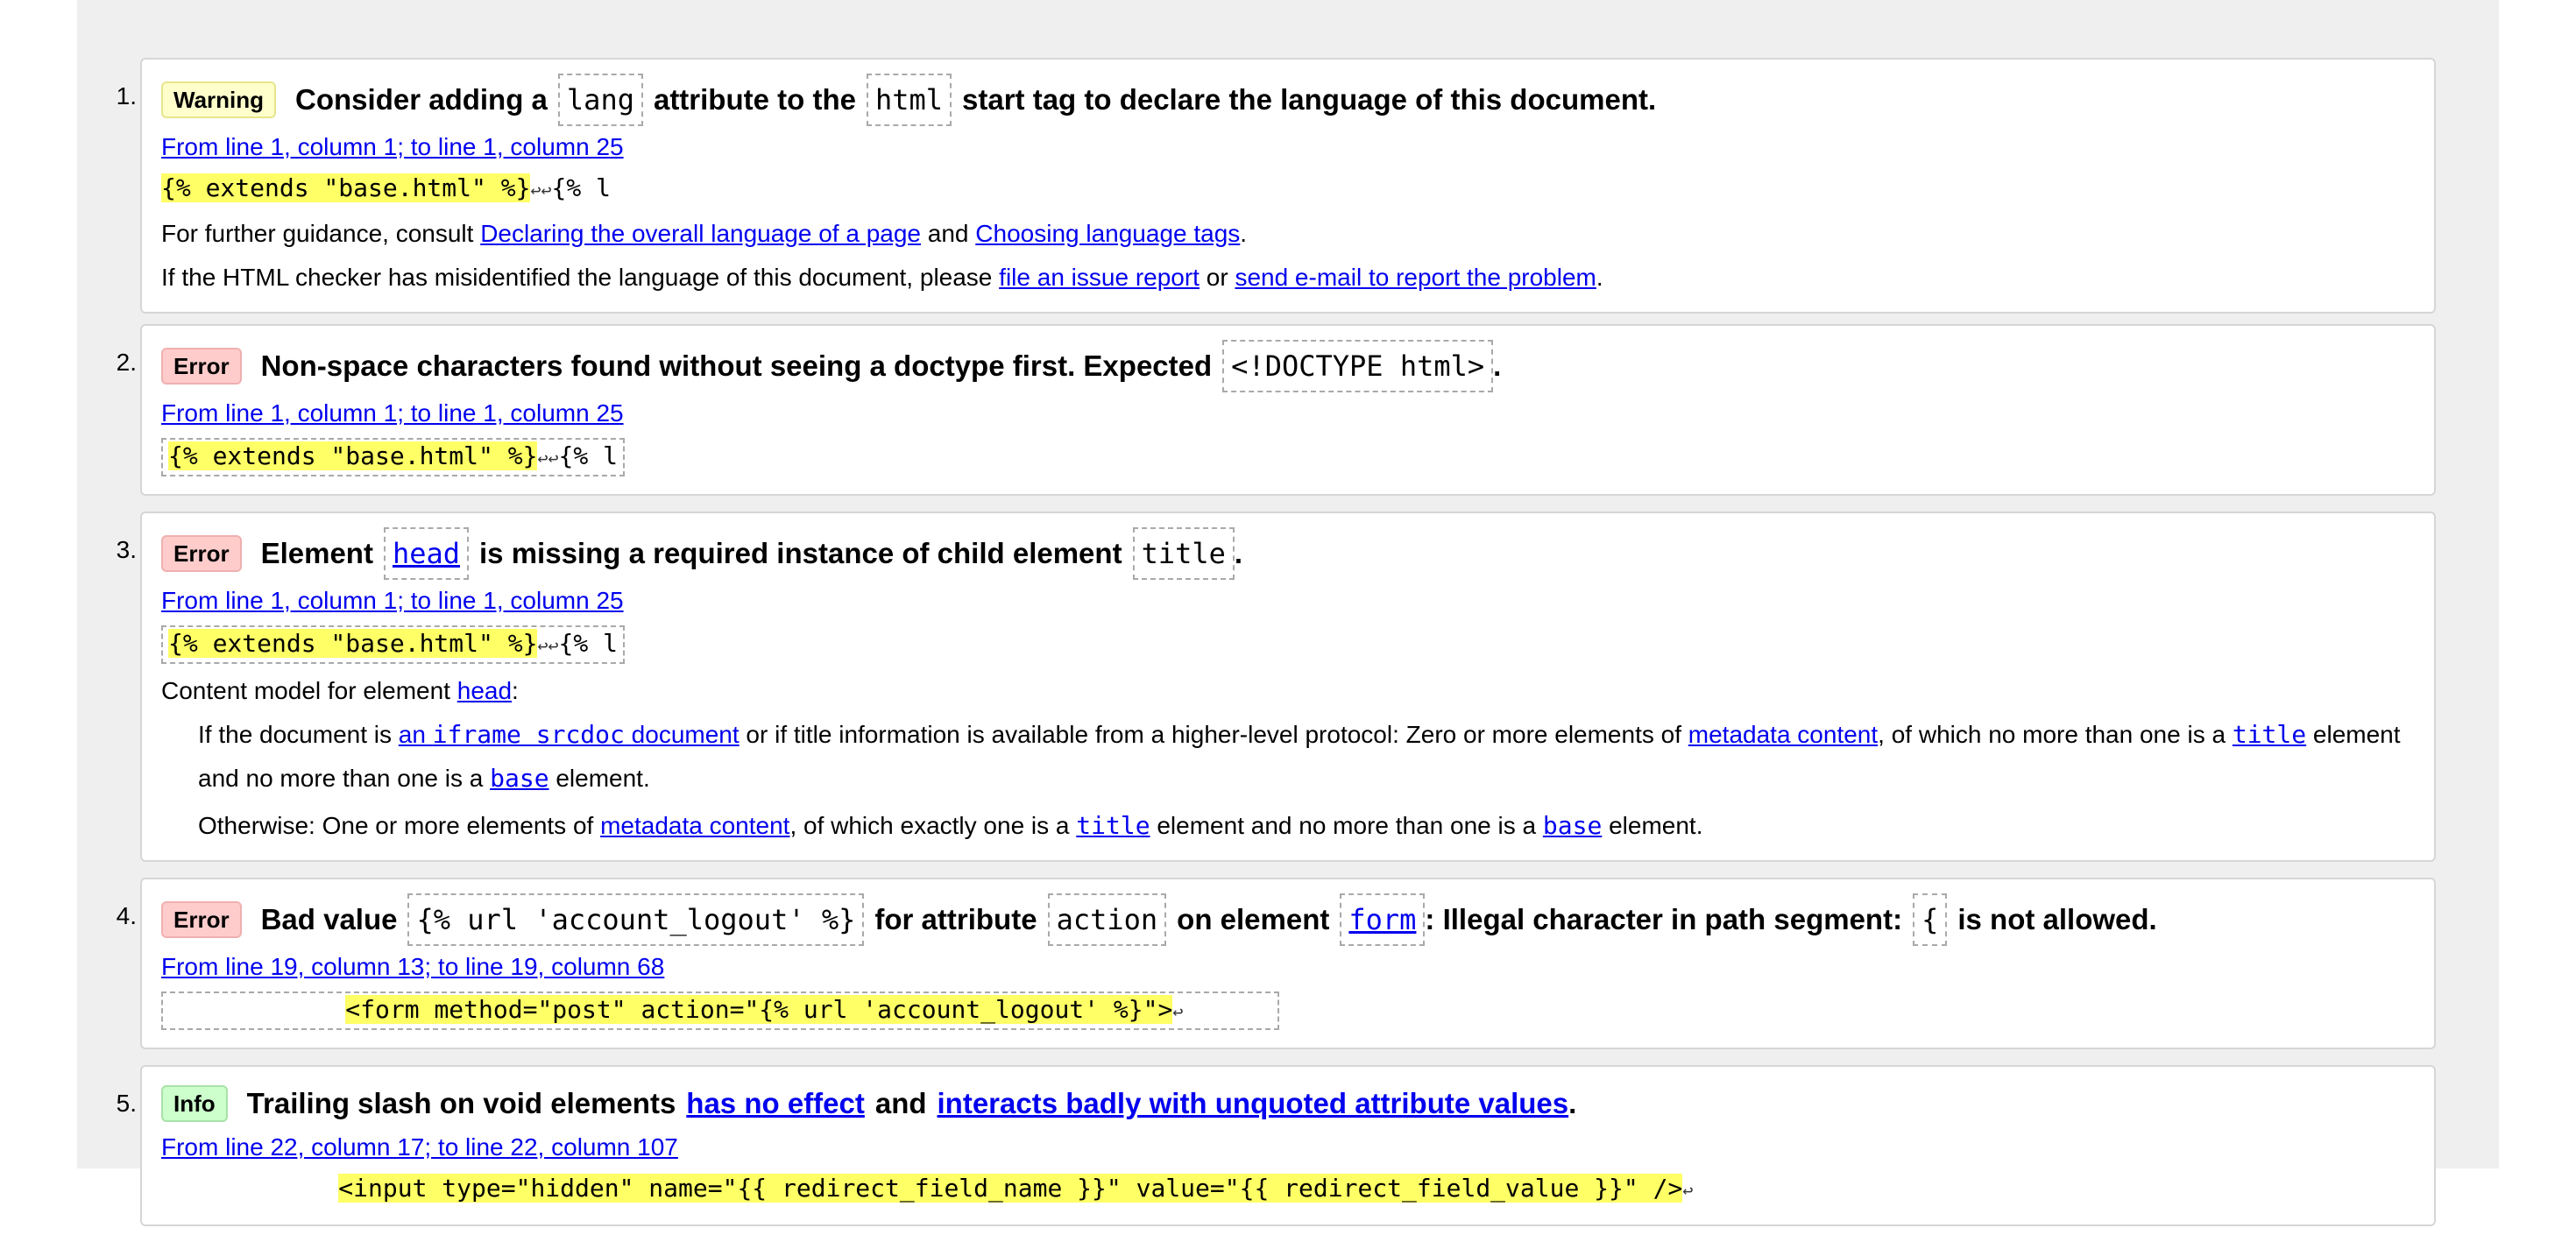 This screenshot has width=2576, height=1242. I want to click on message-number: 3., so click(126, 549).